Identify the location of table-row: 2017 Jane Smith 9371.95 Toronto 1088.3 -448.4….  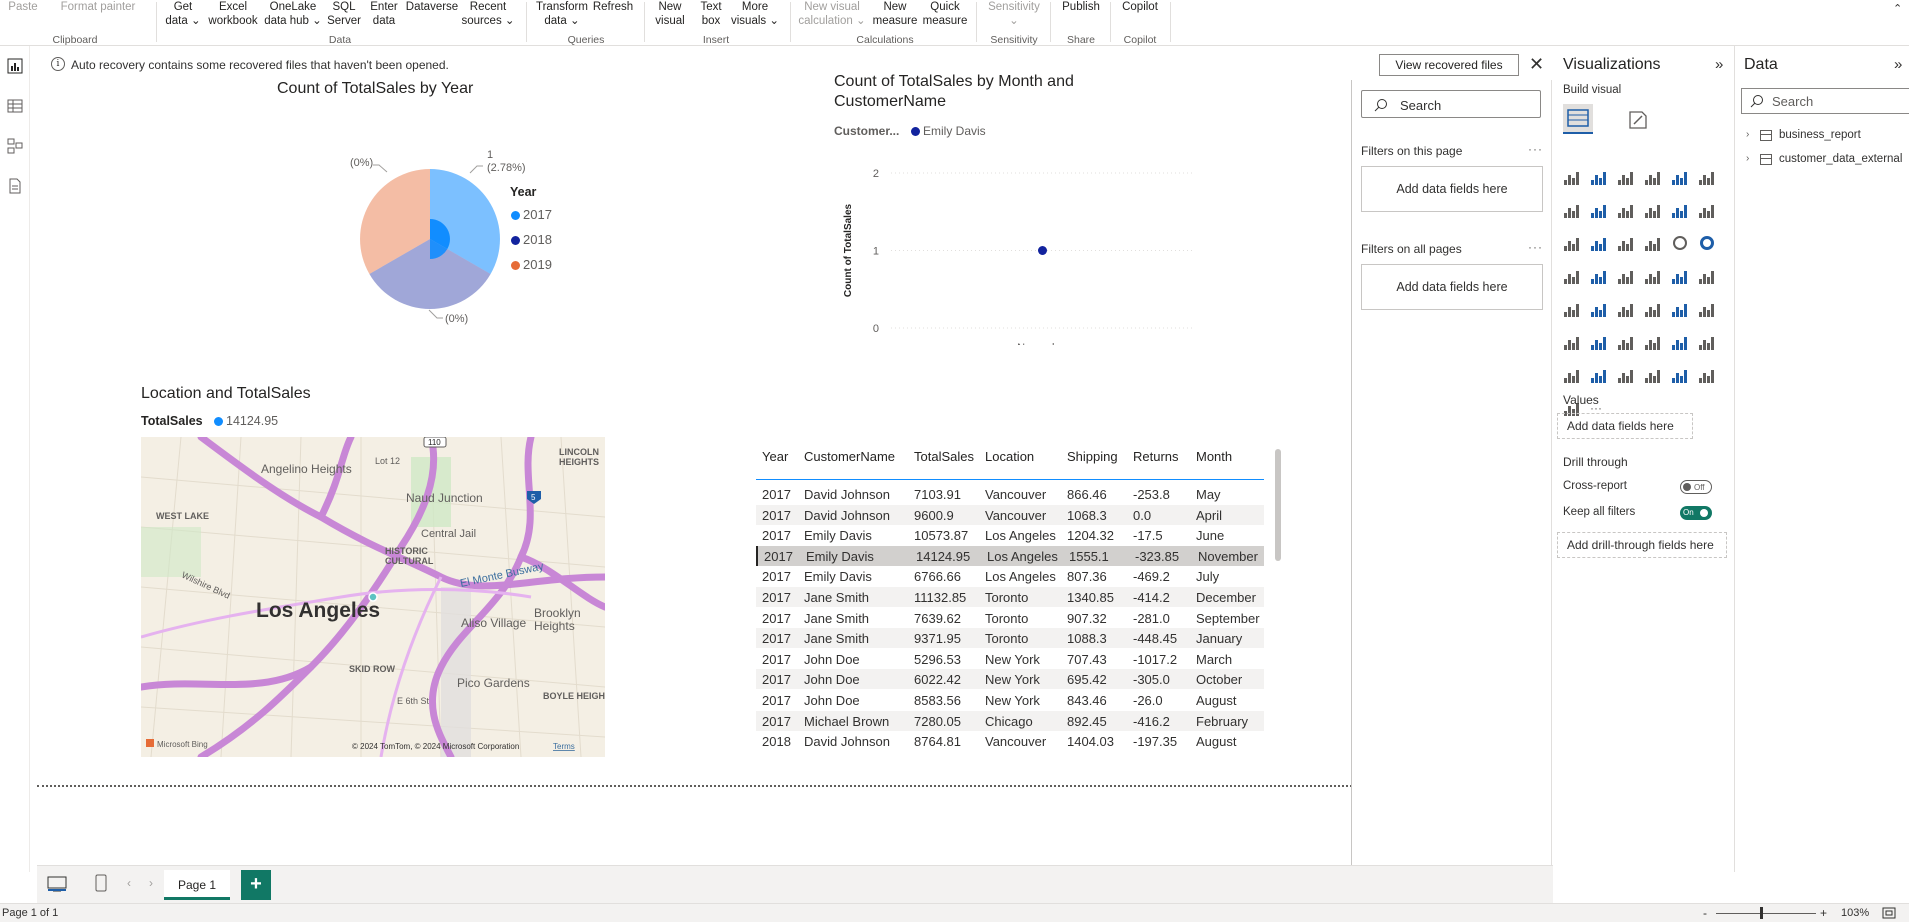
(1010, 638).